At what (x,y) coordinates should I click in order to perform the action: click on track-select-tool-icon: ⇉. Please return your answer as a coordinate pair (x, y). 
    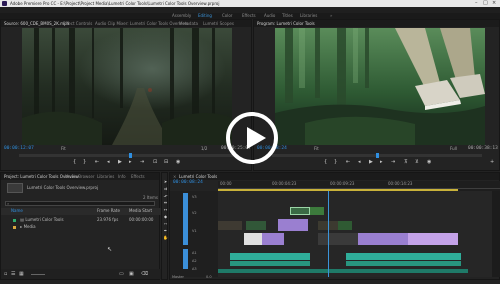
    Looking at the image, I should click on (165, 188).